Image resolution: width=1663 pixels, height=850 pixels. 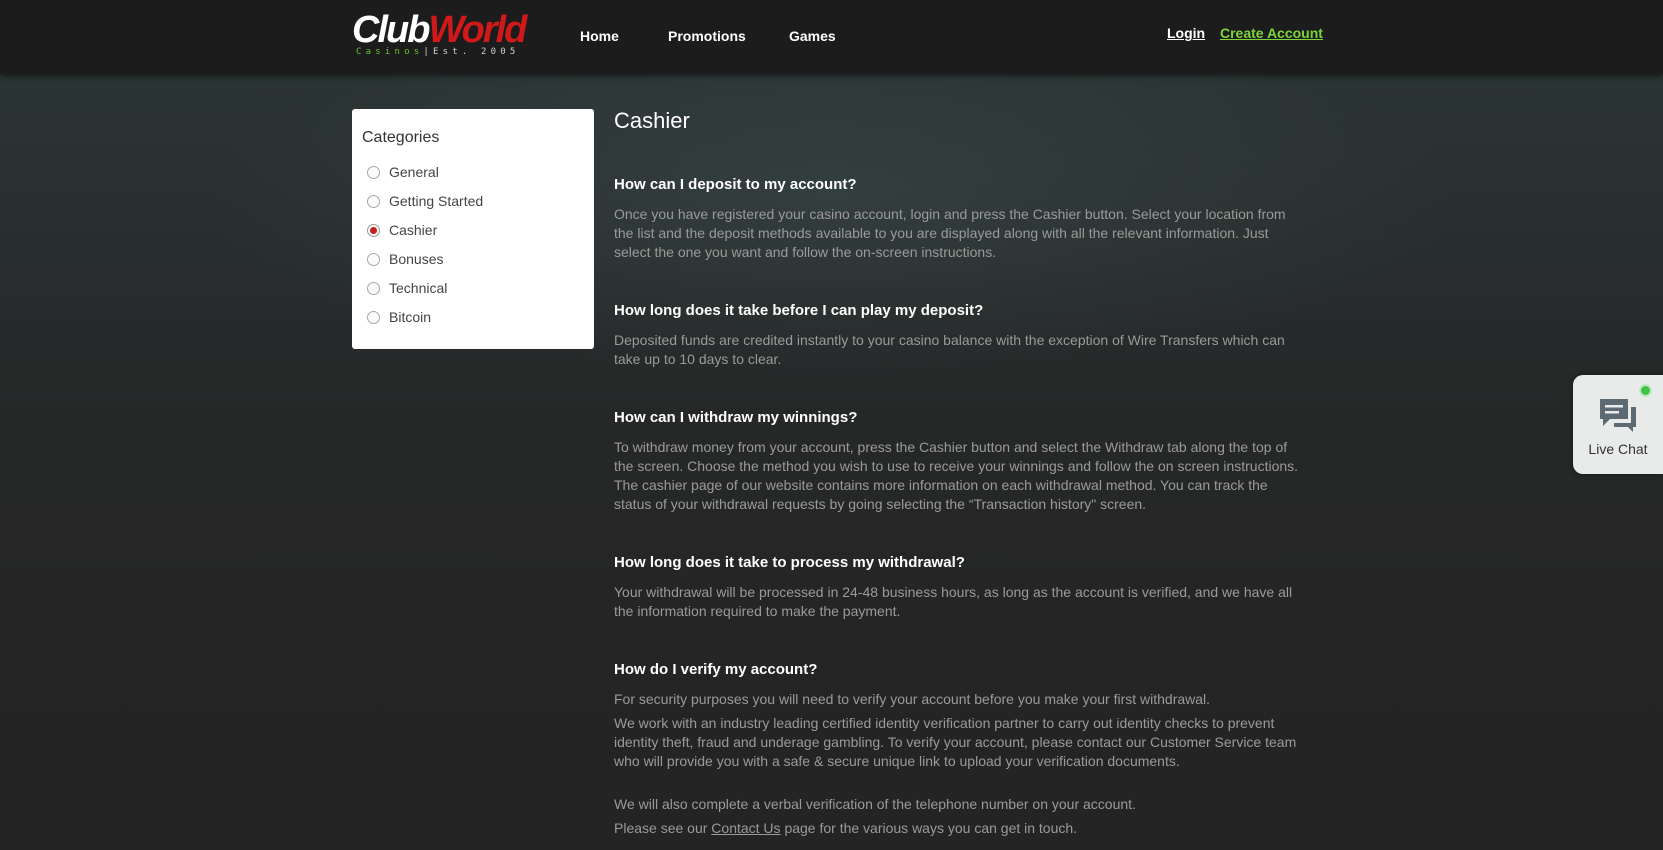 What do you see at coordinates (477, 30) in the screenshot?
I see `logo-world-text: World` at bounding box center [477, 30].